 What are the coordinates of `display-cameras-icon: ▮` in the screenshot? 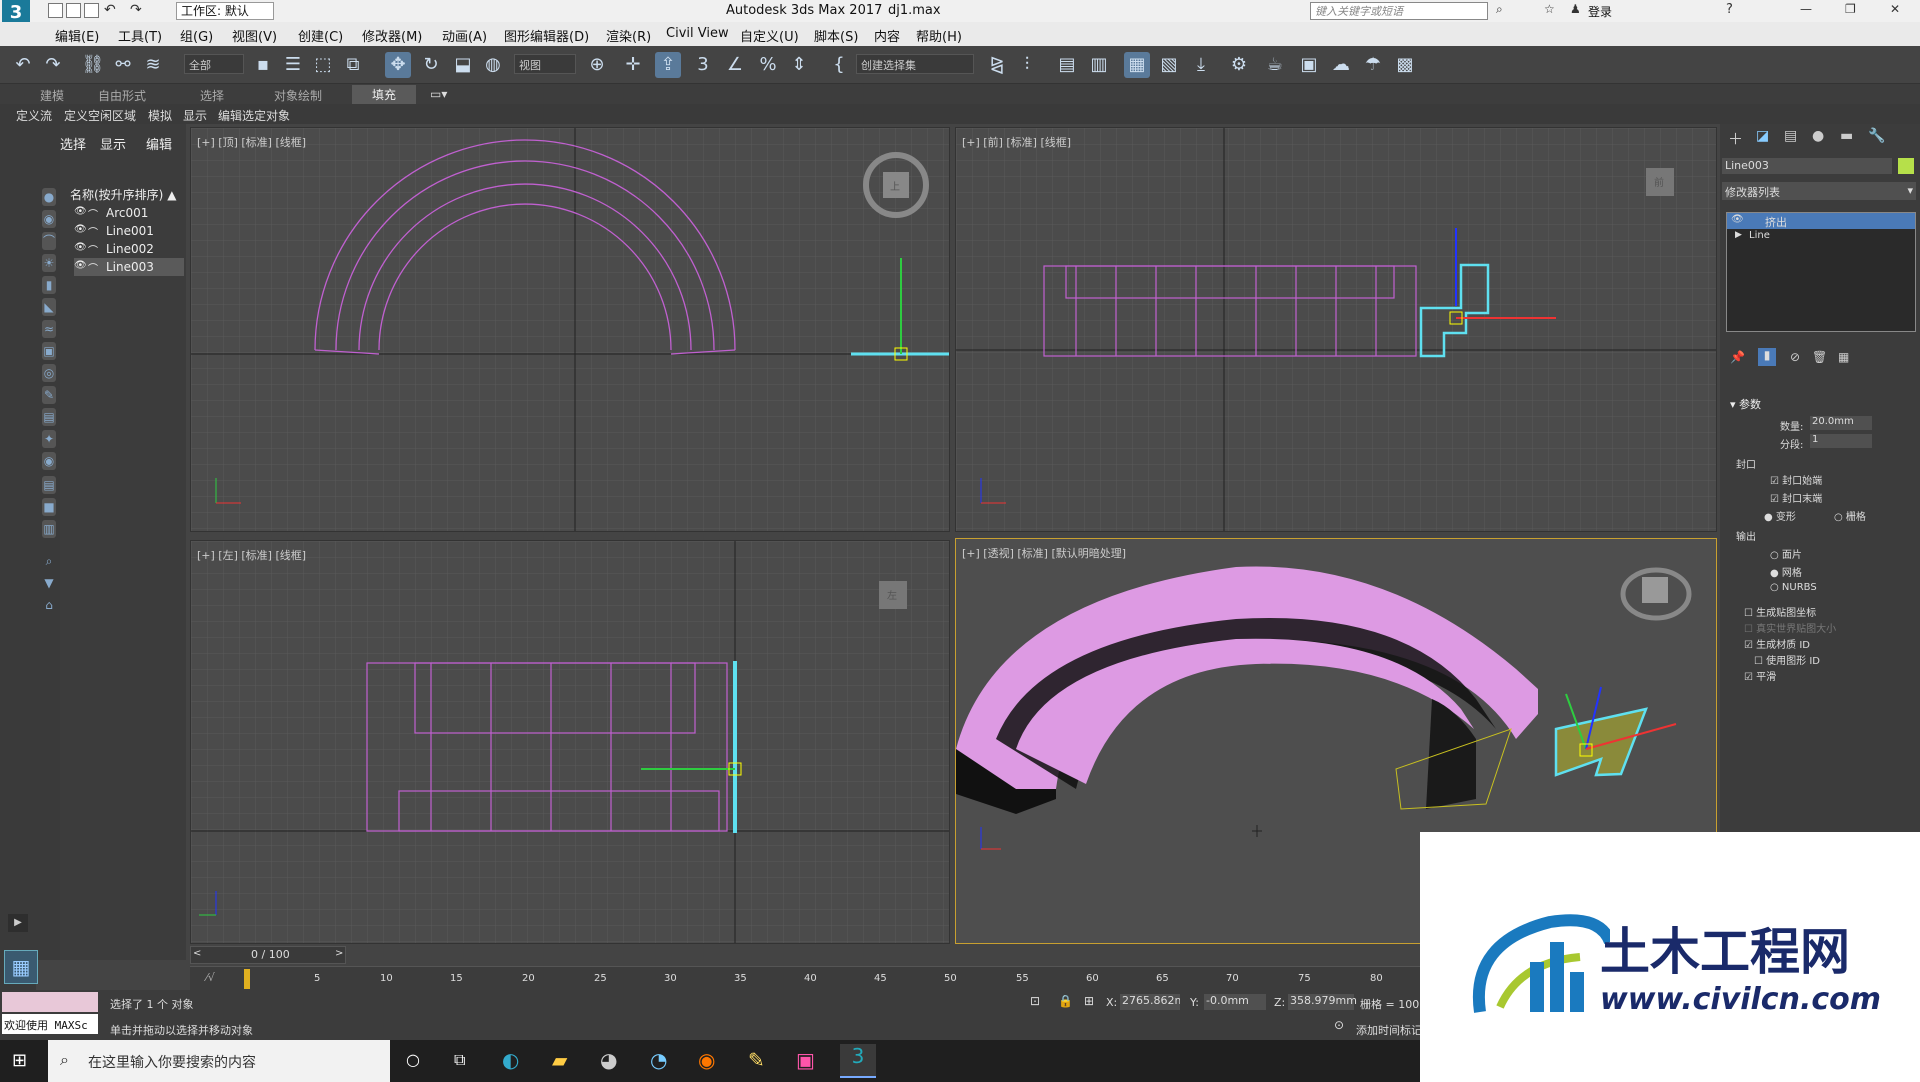 It's located at (49, 285).